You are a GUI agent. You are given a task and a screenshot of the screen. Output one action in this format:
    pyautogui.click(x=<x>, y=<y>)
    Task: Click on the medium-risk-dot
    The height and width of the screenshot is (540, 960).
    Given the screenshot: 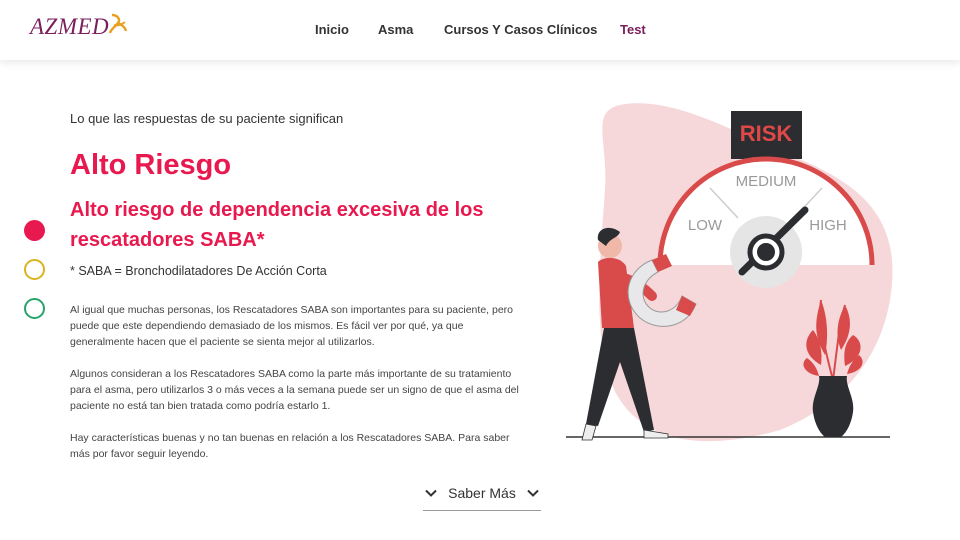 What is the action you would take?
    pyautogui.click(x=34, y=269)
    